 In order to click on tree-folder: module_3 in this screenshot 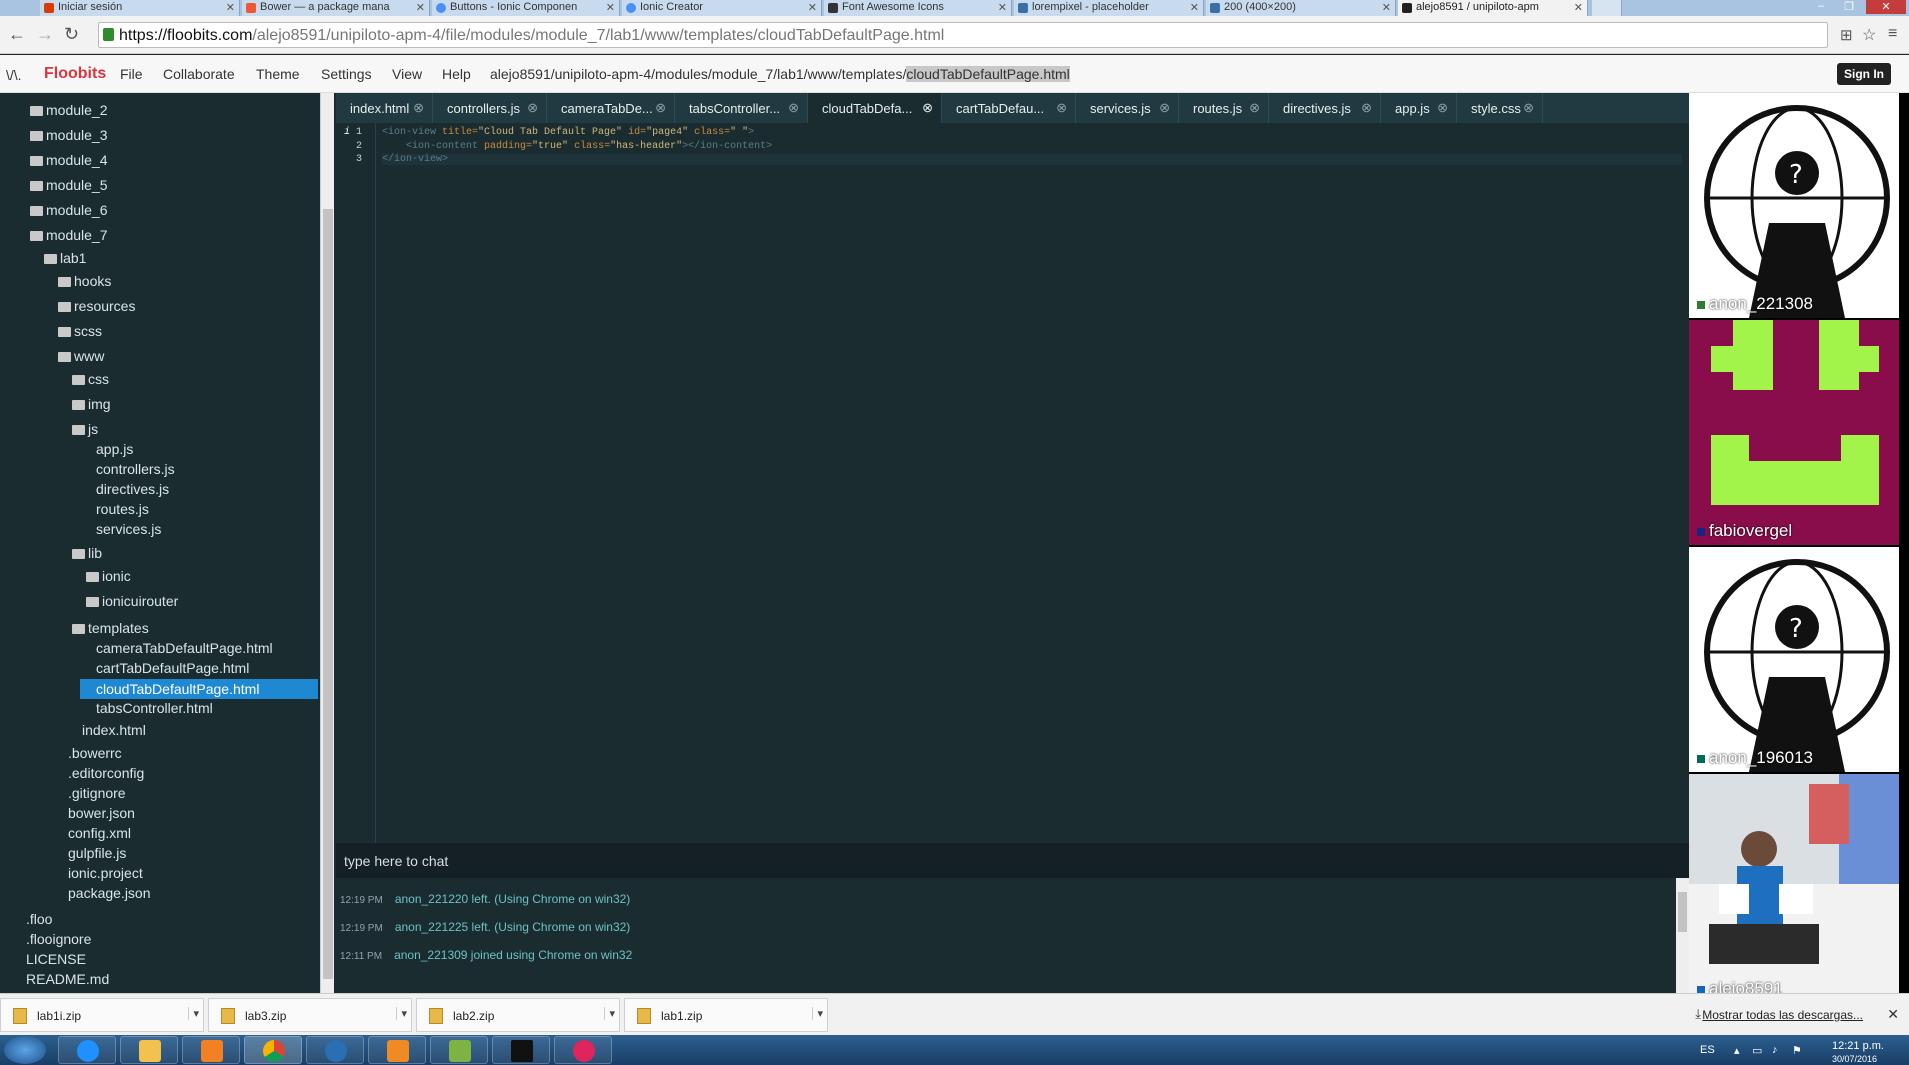, I will do `click(69, 135)`.